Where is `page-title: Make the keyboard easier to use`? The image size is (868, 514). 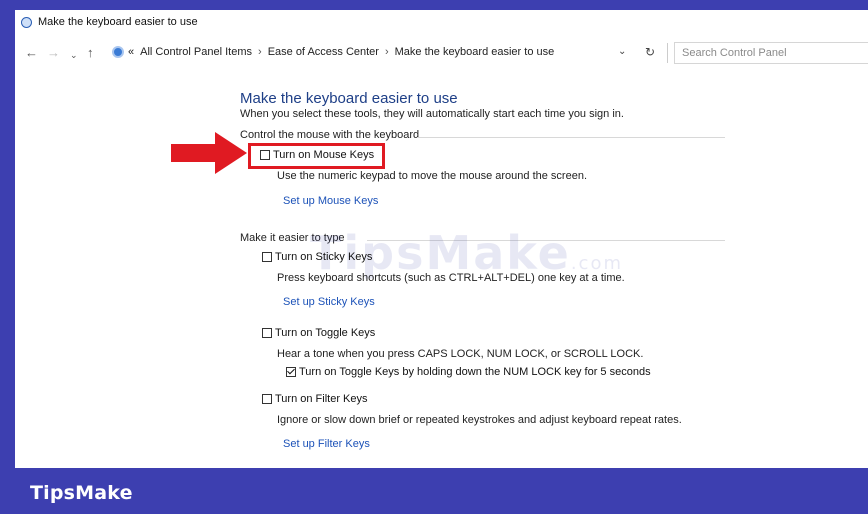
page-title: Make the keyboard easier to use is located at coordinates (349, 98).